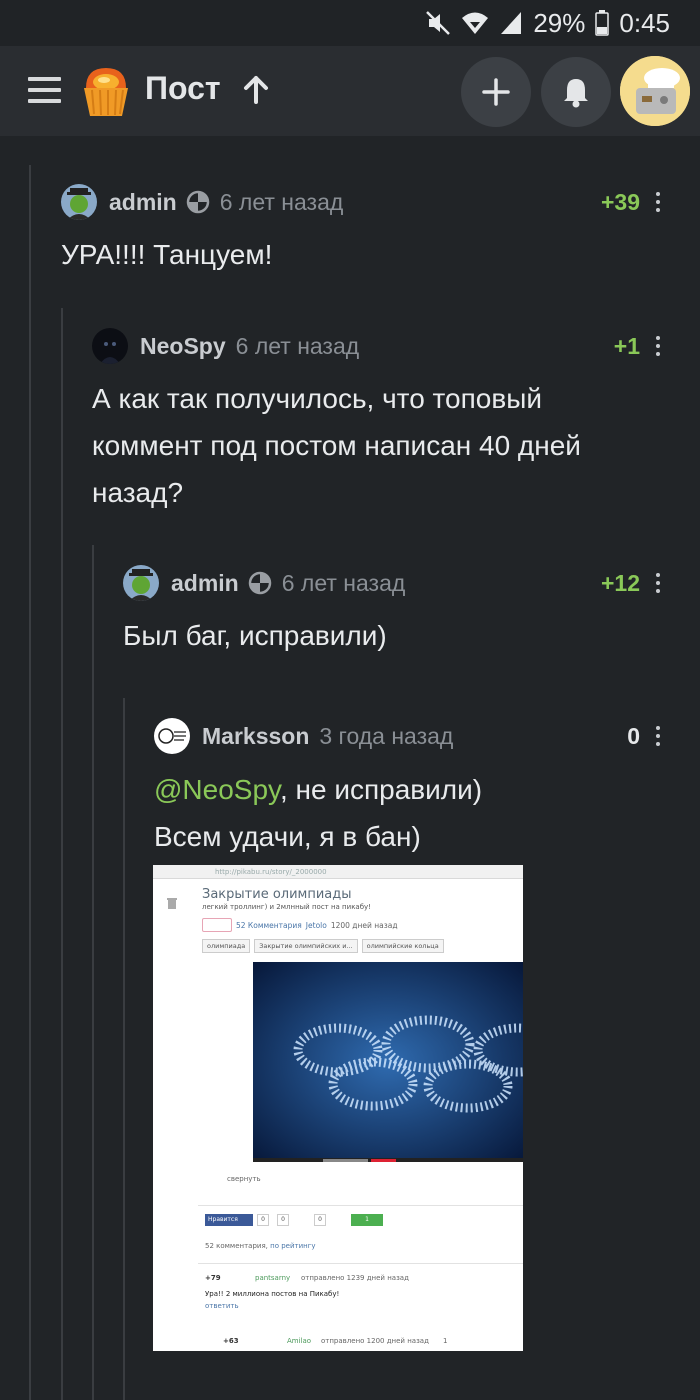  I want to click on menu-icon, so click(45, 91).